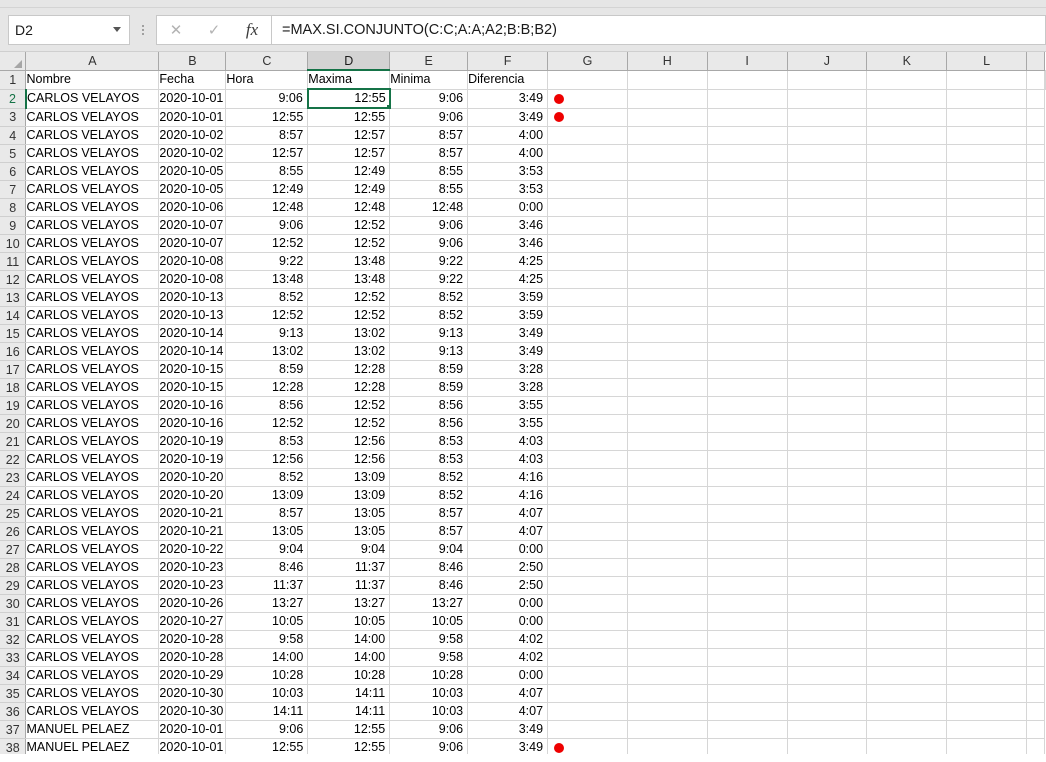 Image resolution: width=1046 pixels, height=762 pixels. I want to click on cell-f10: 3:46, so click(508, 243).